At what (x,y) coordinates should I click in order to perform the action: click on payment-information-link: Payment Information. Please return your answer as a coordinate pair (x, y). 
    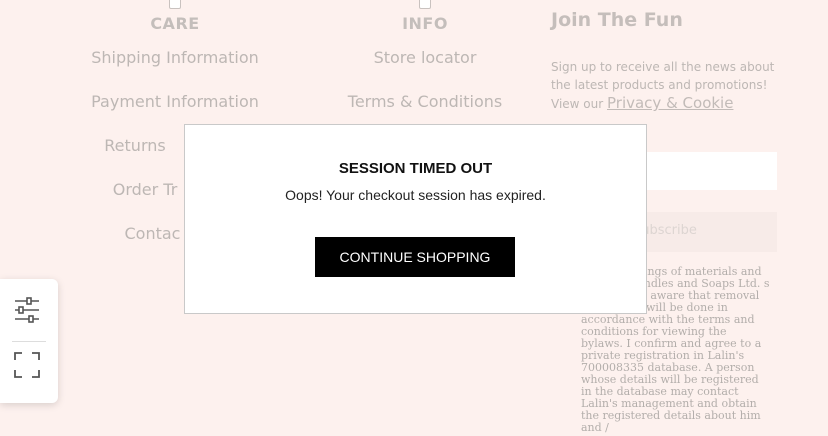
    Looking at the image, I should click on (175, 101).